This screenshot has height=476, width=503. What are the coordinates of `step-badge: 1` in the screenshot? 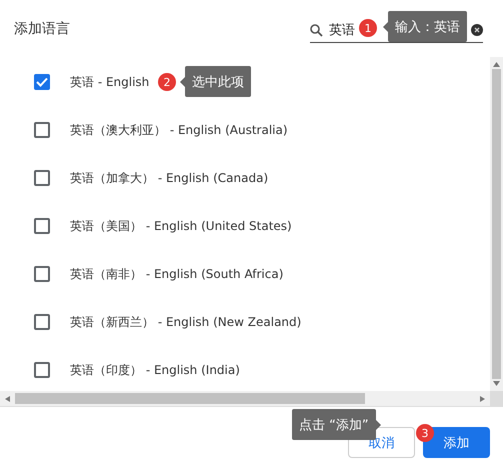 It's located at (368, 28).